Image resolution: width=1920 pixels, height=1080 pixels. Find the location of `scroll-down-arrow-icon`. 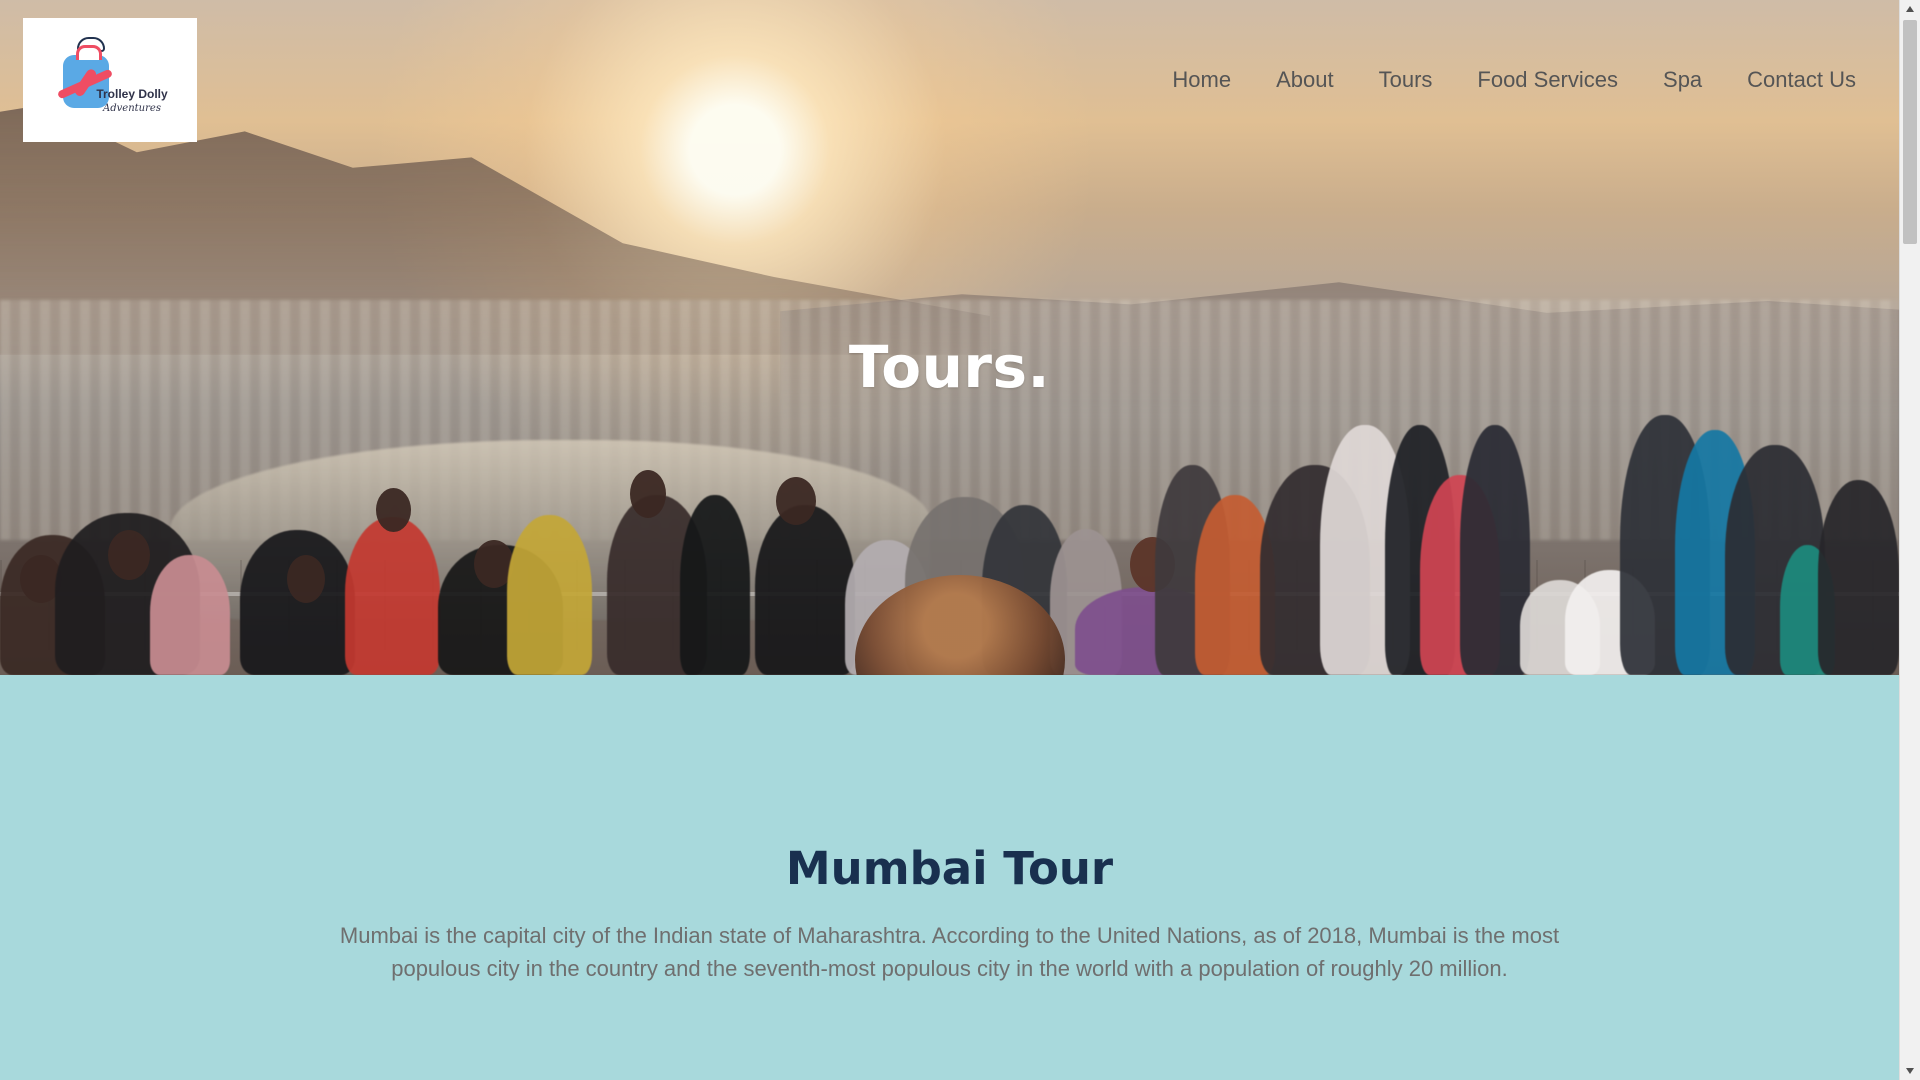

scroll-down-arrow-icon is located at coordinates (1910, 1071).